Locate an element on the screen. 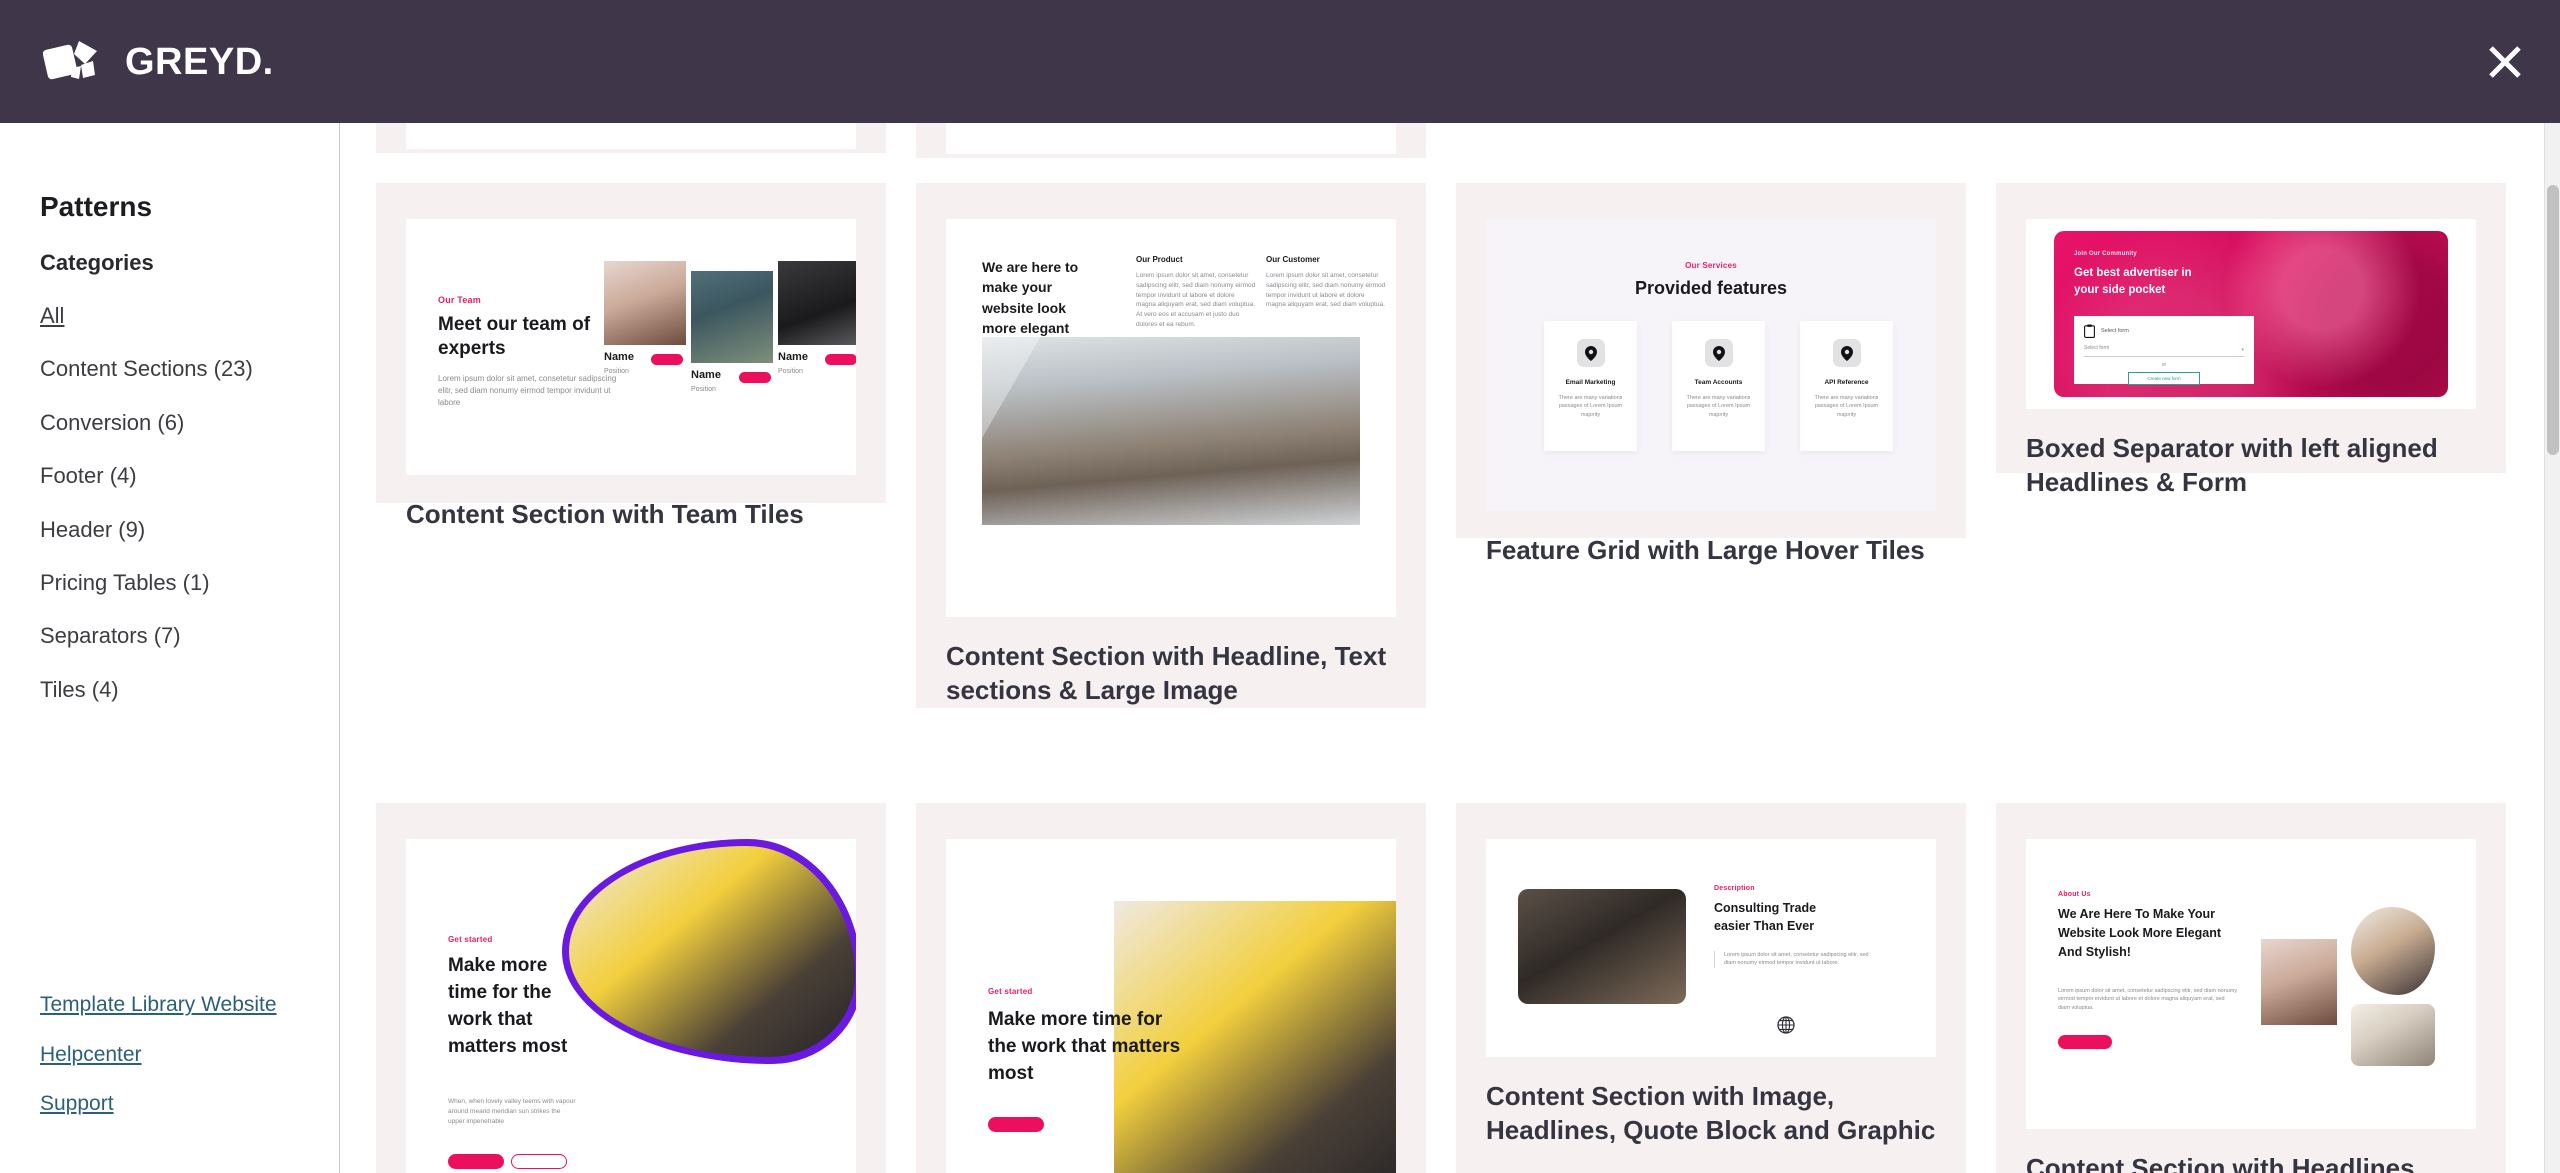 Image resolution: width=2560 pixels, height=1173 pixels. preview-eyebrow: Get started is located at coordinates (1010, 991).